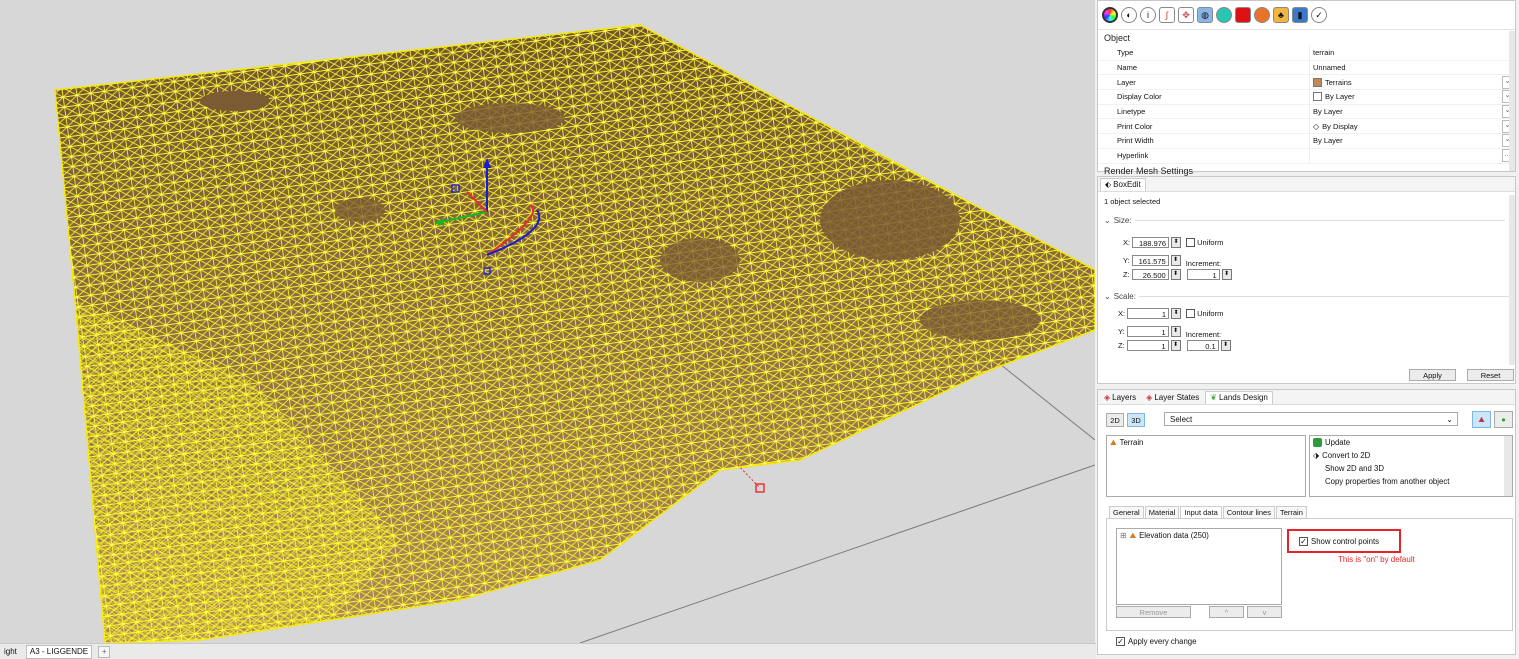  What do you see at coordinates (1329, 67) in the screenshot?
I see `name-field: Unnamed` at bounding box center [1329, 67].